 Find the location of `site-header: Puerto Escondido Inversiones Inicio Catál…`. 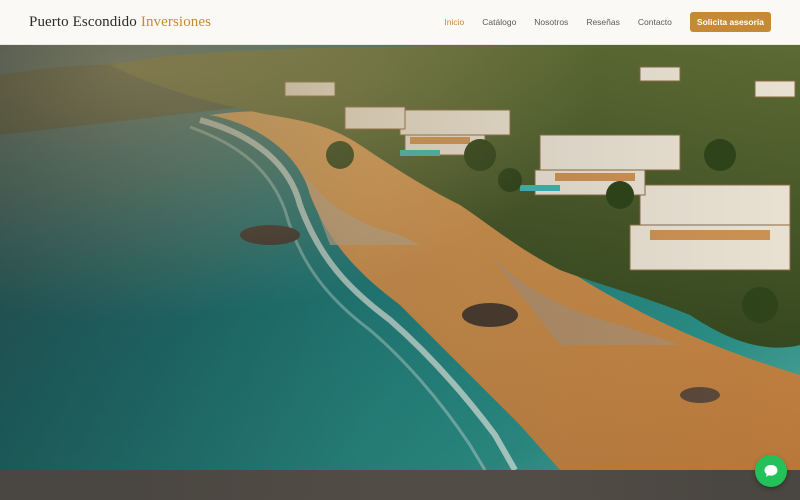

site-header: Puerto Escondido Inversiones Inicio Catál… is located at coordinates (400, 22).